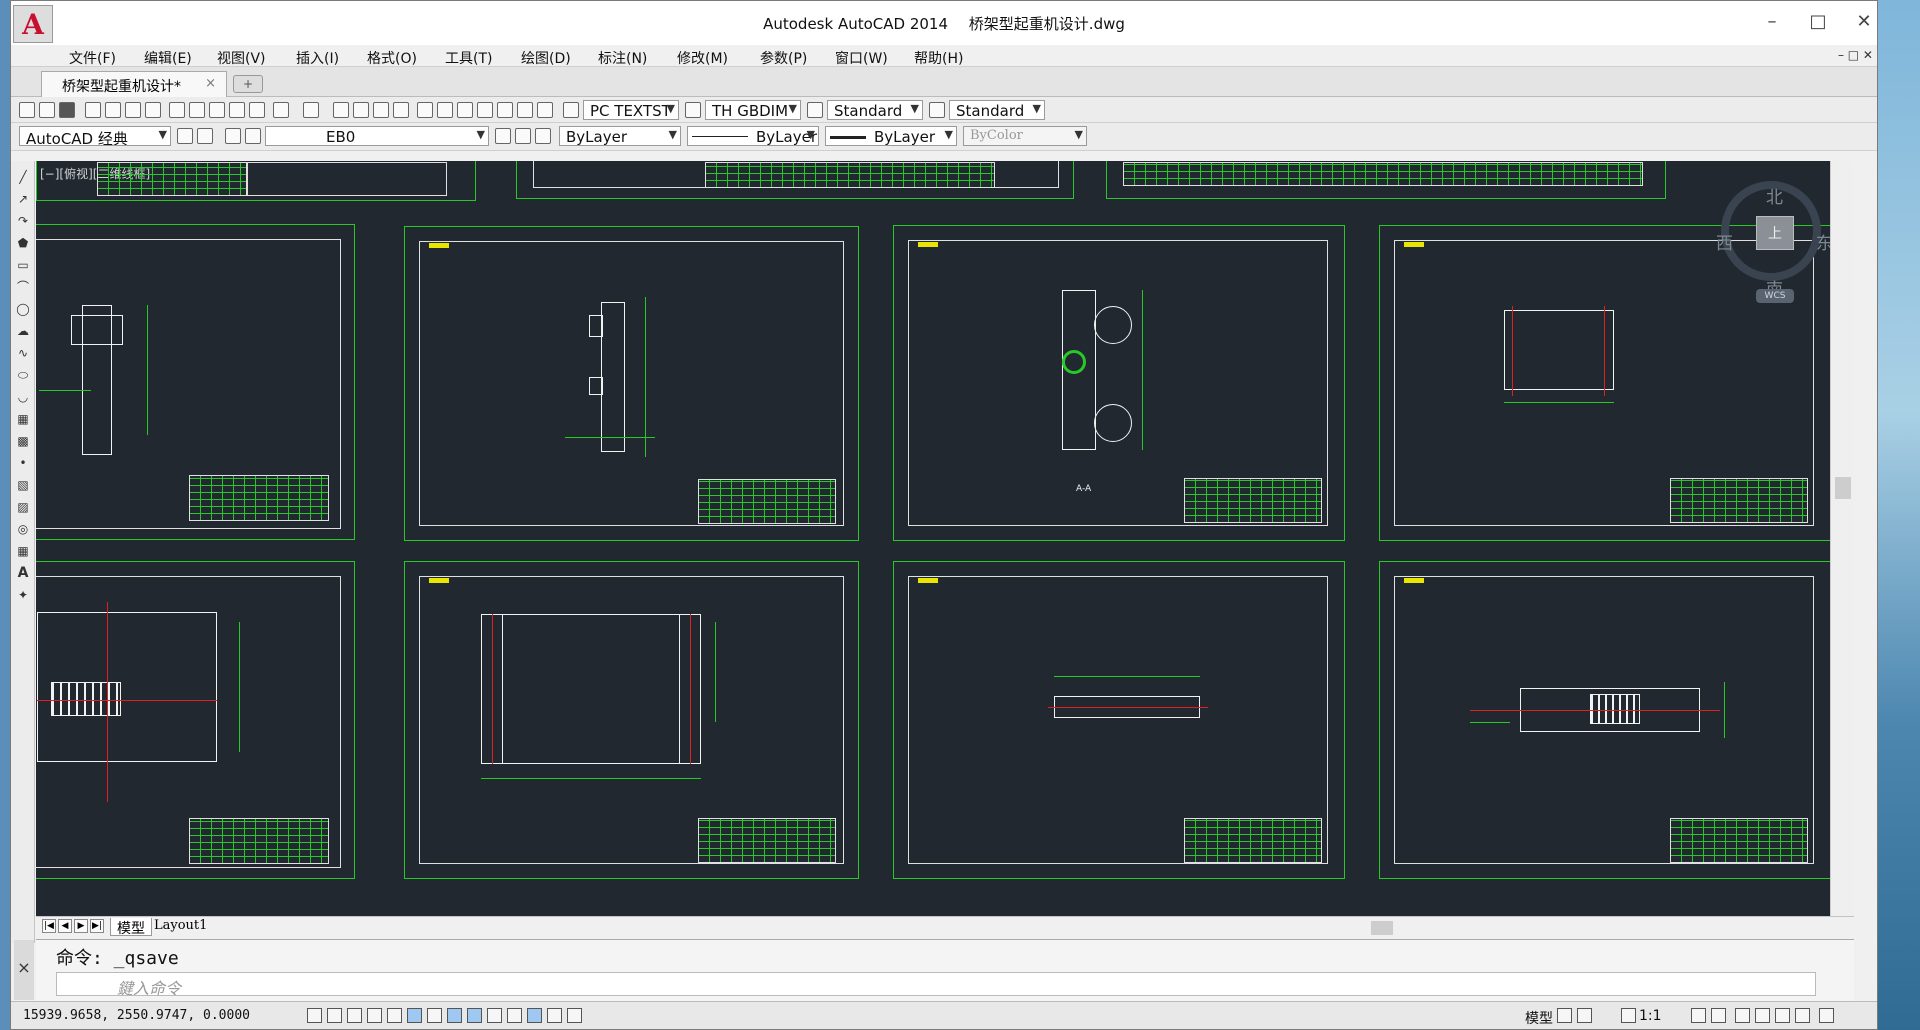  I want to click on grid-display-icon, so click(354, 1015).